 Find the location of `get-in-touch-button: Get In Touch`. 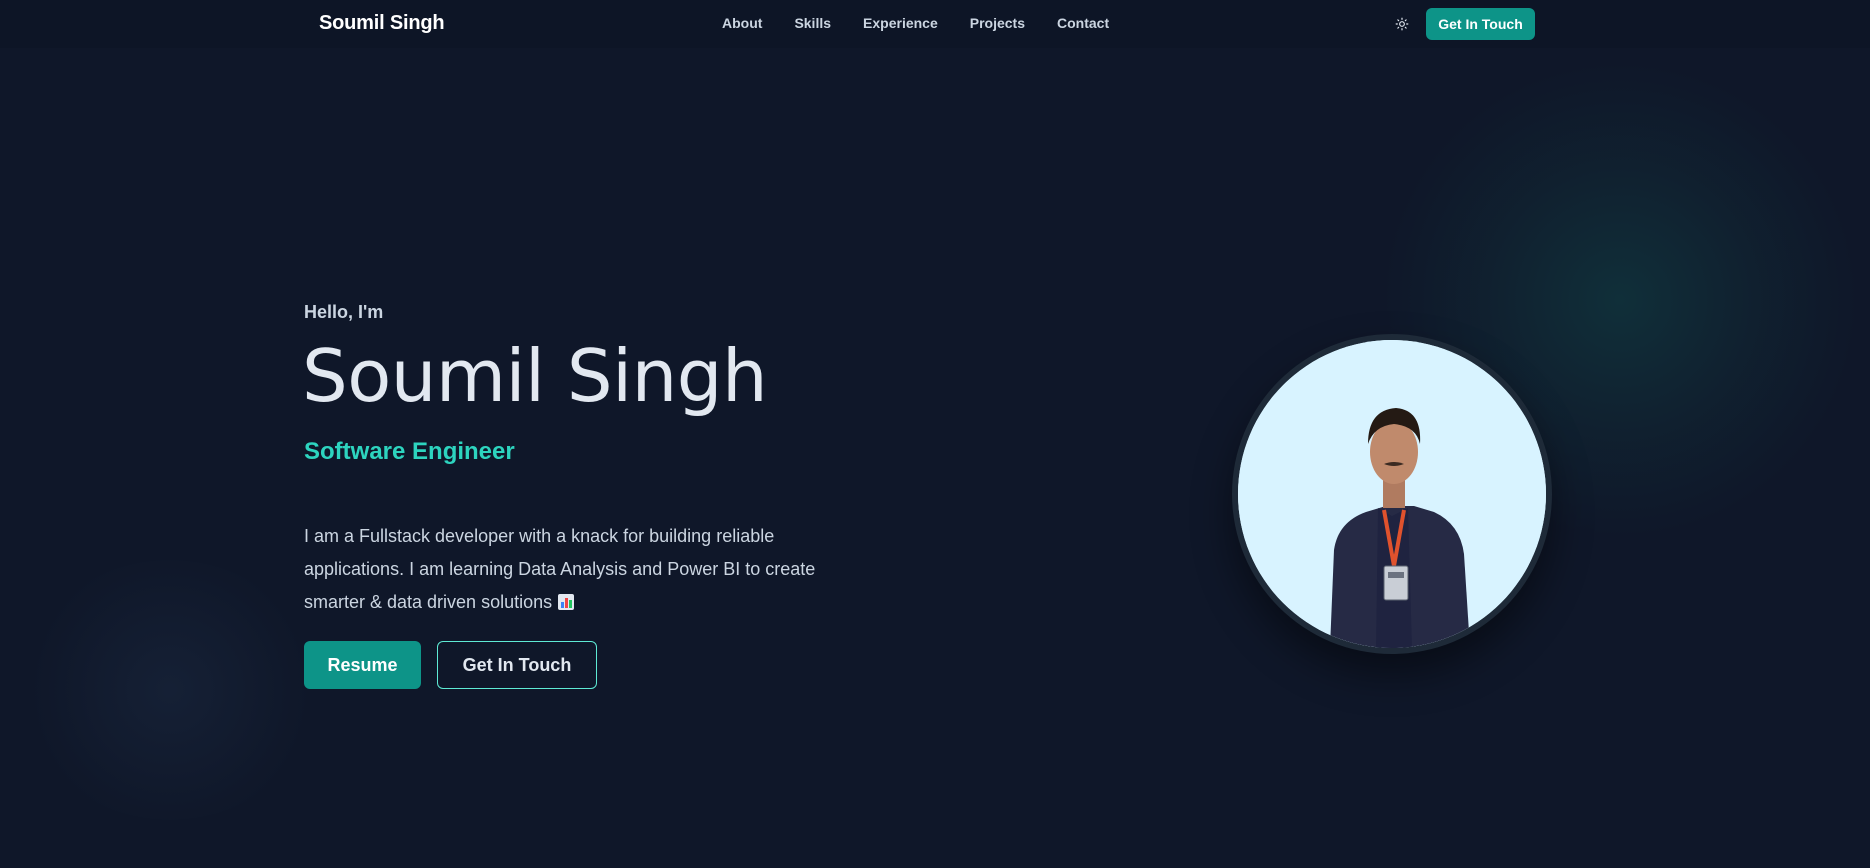

get-in-touch-button: Get In Touch is located at coordinates (517, 665).